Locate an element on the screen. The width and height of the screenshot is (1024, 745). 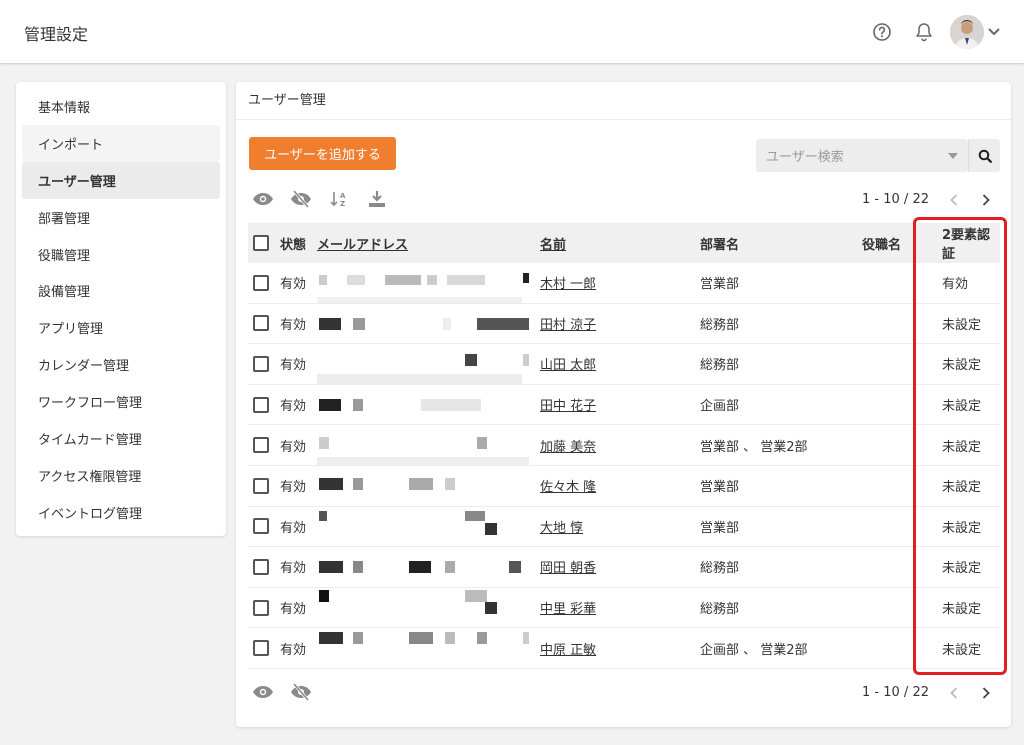
header-status: 状態 is located at coordinates (293, 245).